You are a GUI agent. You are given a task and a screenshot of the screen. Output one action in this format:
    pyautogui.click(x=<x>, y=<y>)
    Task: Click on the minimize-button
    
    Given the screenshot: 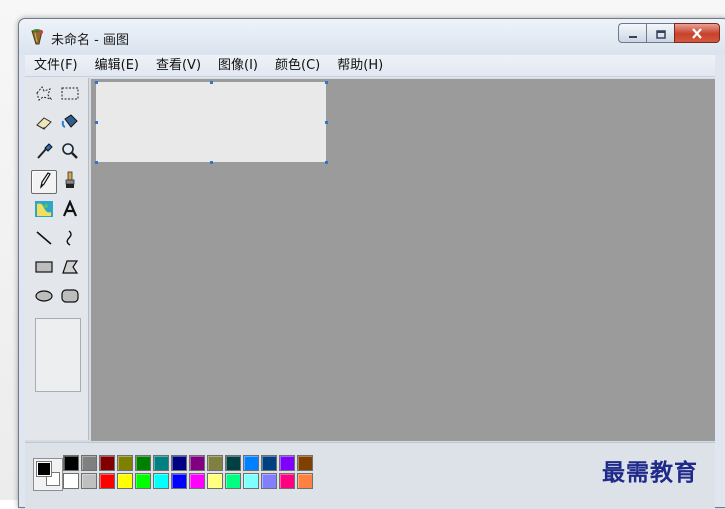 What is the action you would take?
    pyautogui.click(x=632, y=33)
    